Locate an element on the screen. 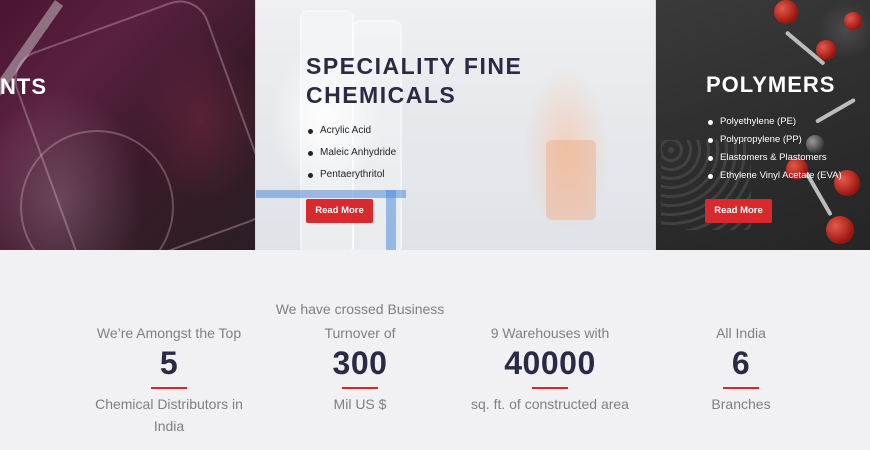 The height and width of the screenshot is (450, 870). panel-title-line: CHEMICALS is located at coordinates (381, 95).